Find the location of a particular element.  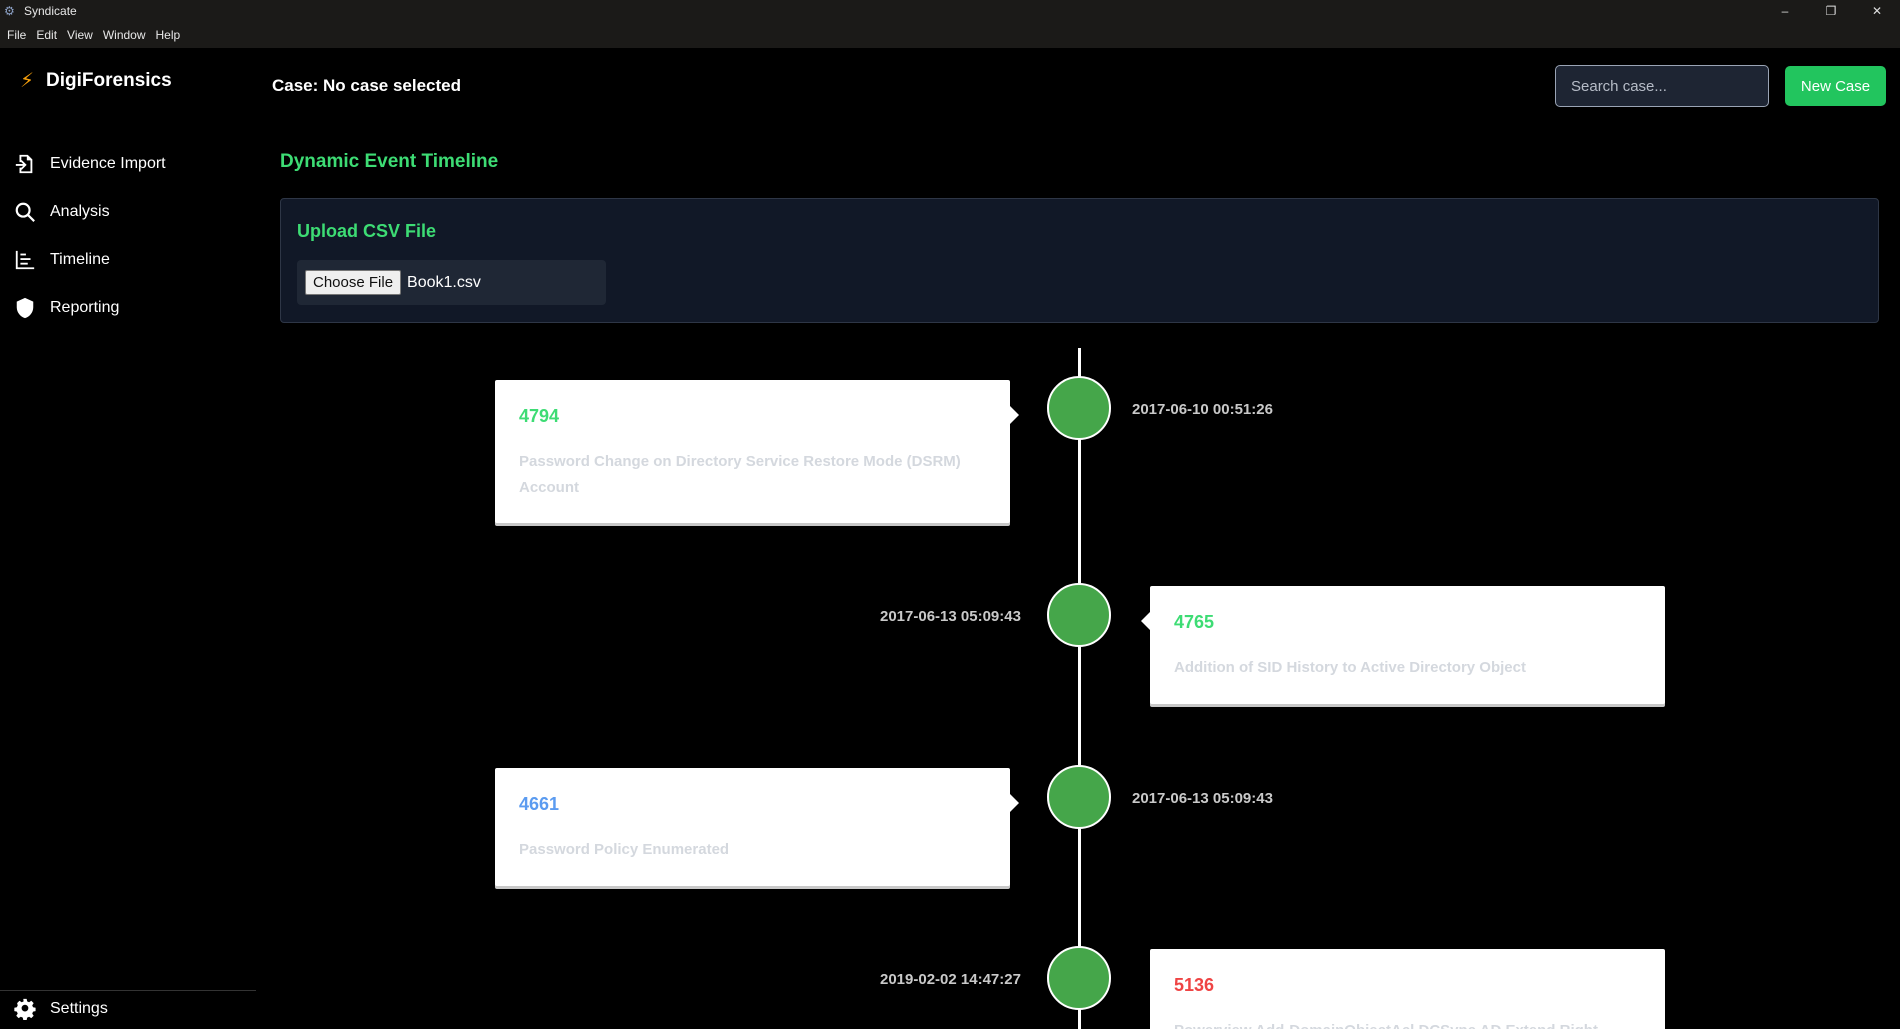

sidebar-item-label: Analysis is located at coordinates (80, 211).